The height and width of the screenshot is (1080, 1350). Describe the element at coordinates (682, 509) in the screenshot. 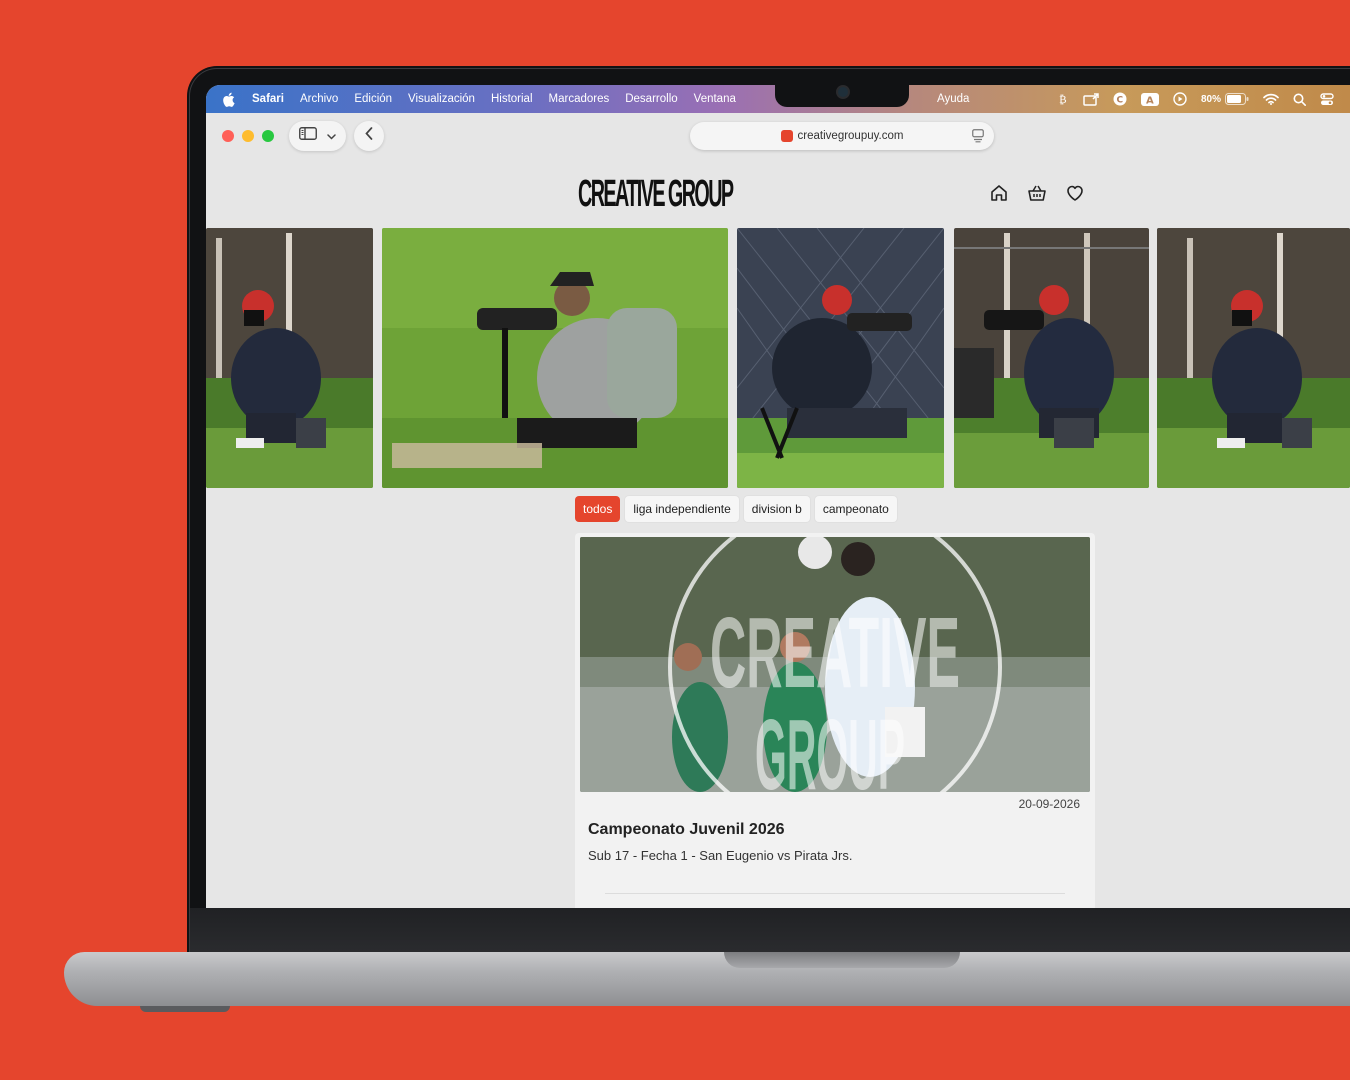

I see `filter-liga-independiente: liga independiente` at that location.